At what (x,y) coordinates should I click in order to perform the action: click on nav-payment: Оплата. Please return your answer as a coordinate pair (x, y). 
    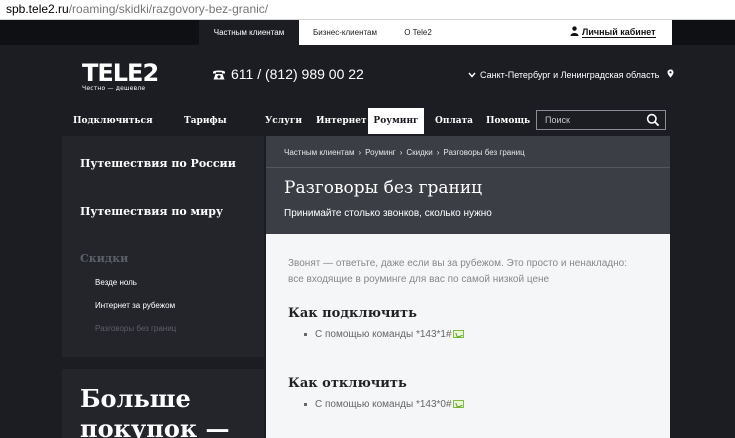
    Looking at the image, I should click on (454, 121).